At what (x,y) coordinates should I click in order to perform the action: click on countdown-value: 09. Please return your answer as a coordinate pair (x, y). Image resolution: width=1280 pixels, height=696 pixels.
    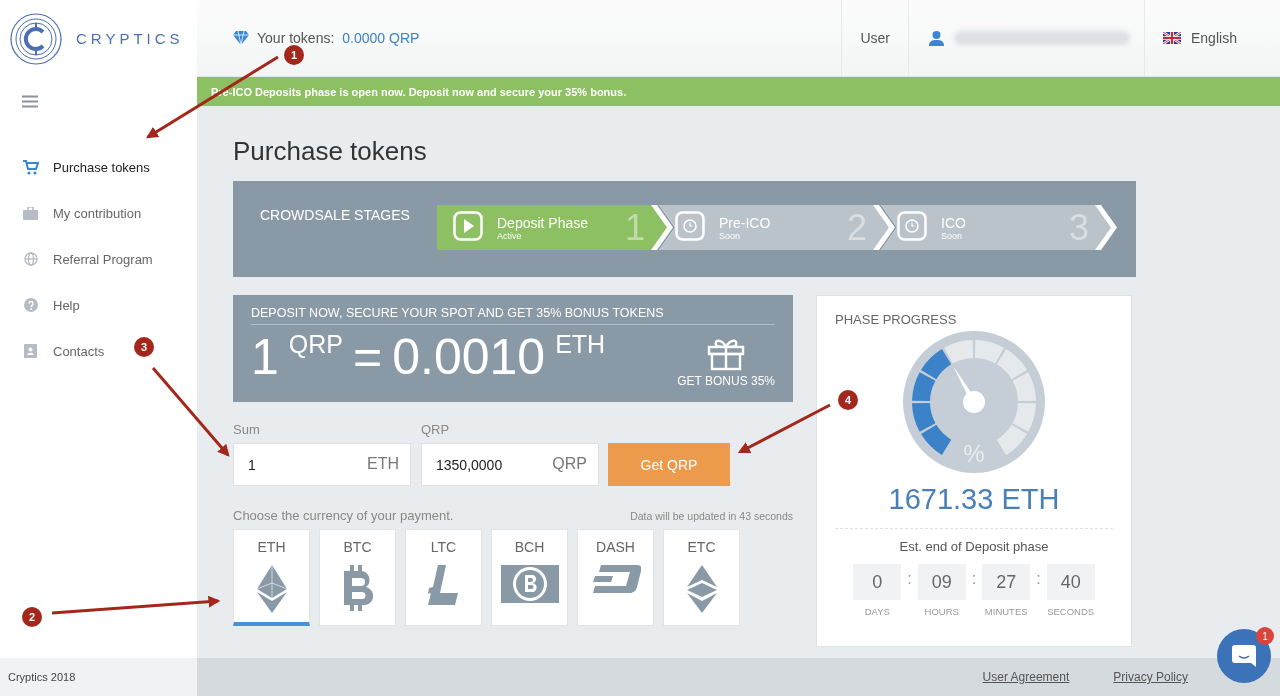
    Looking at the image, I should click on (941, 582).